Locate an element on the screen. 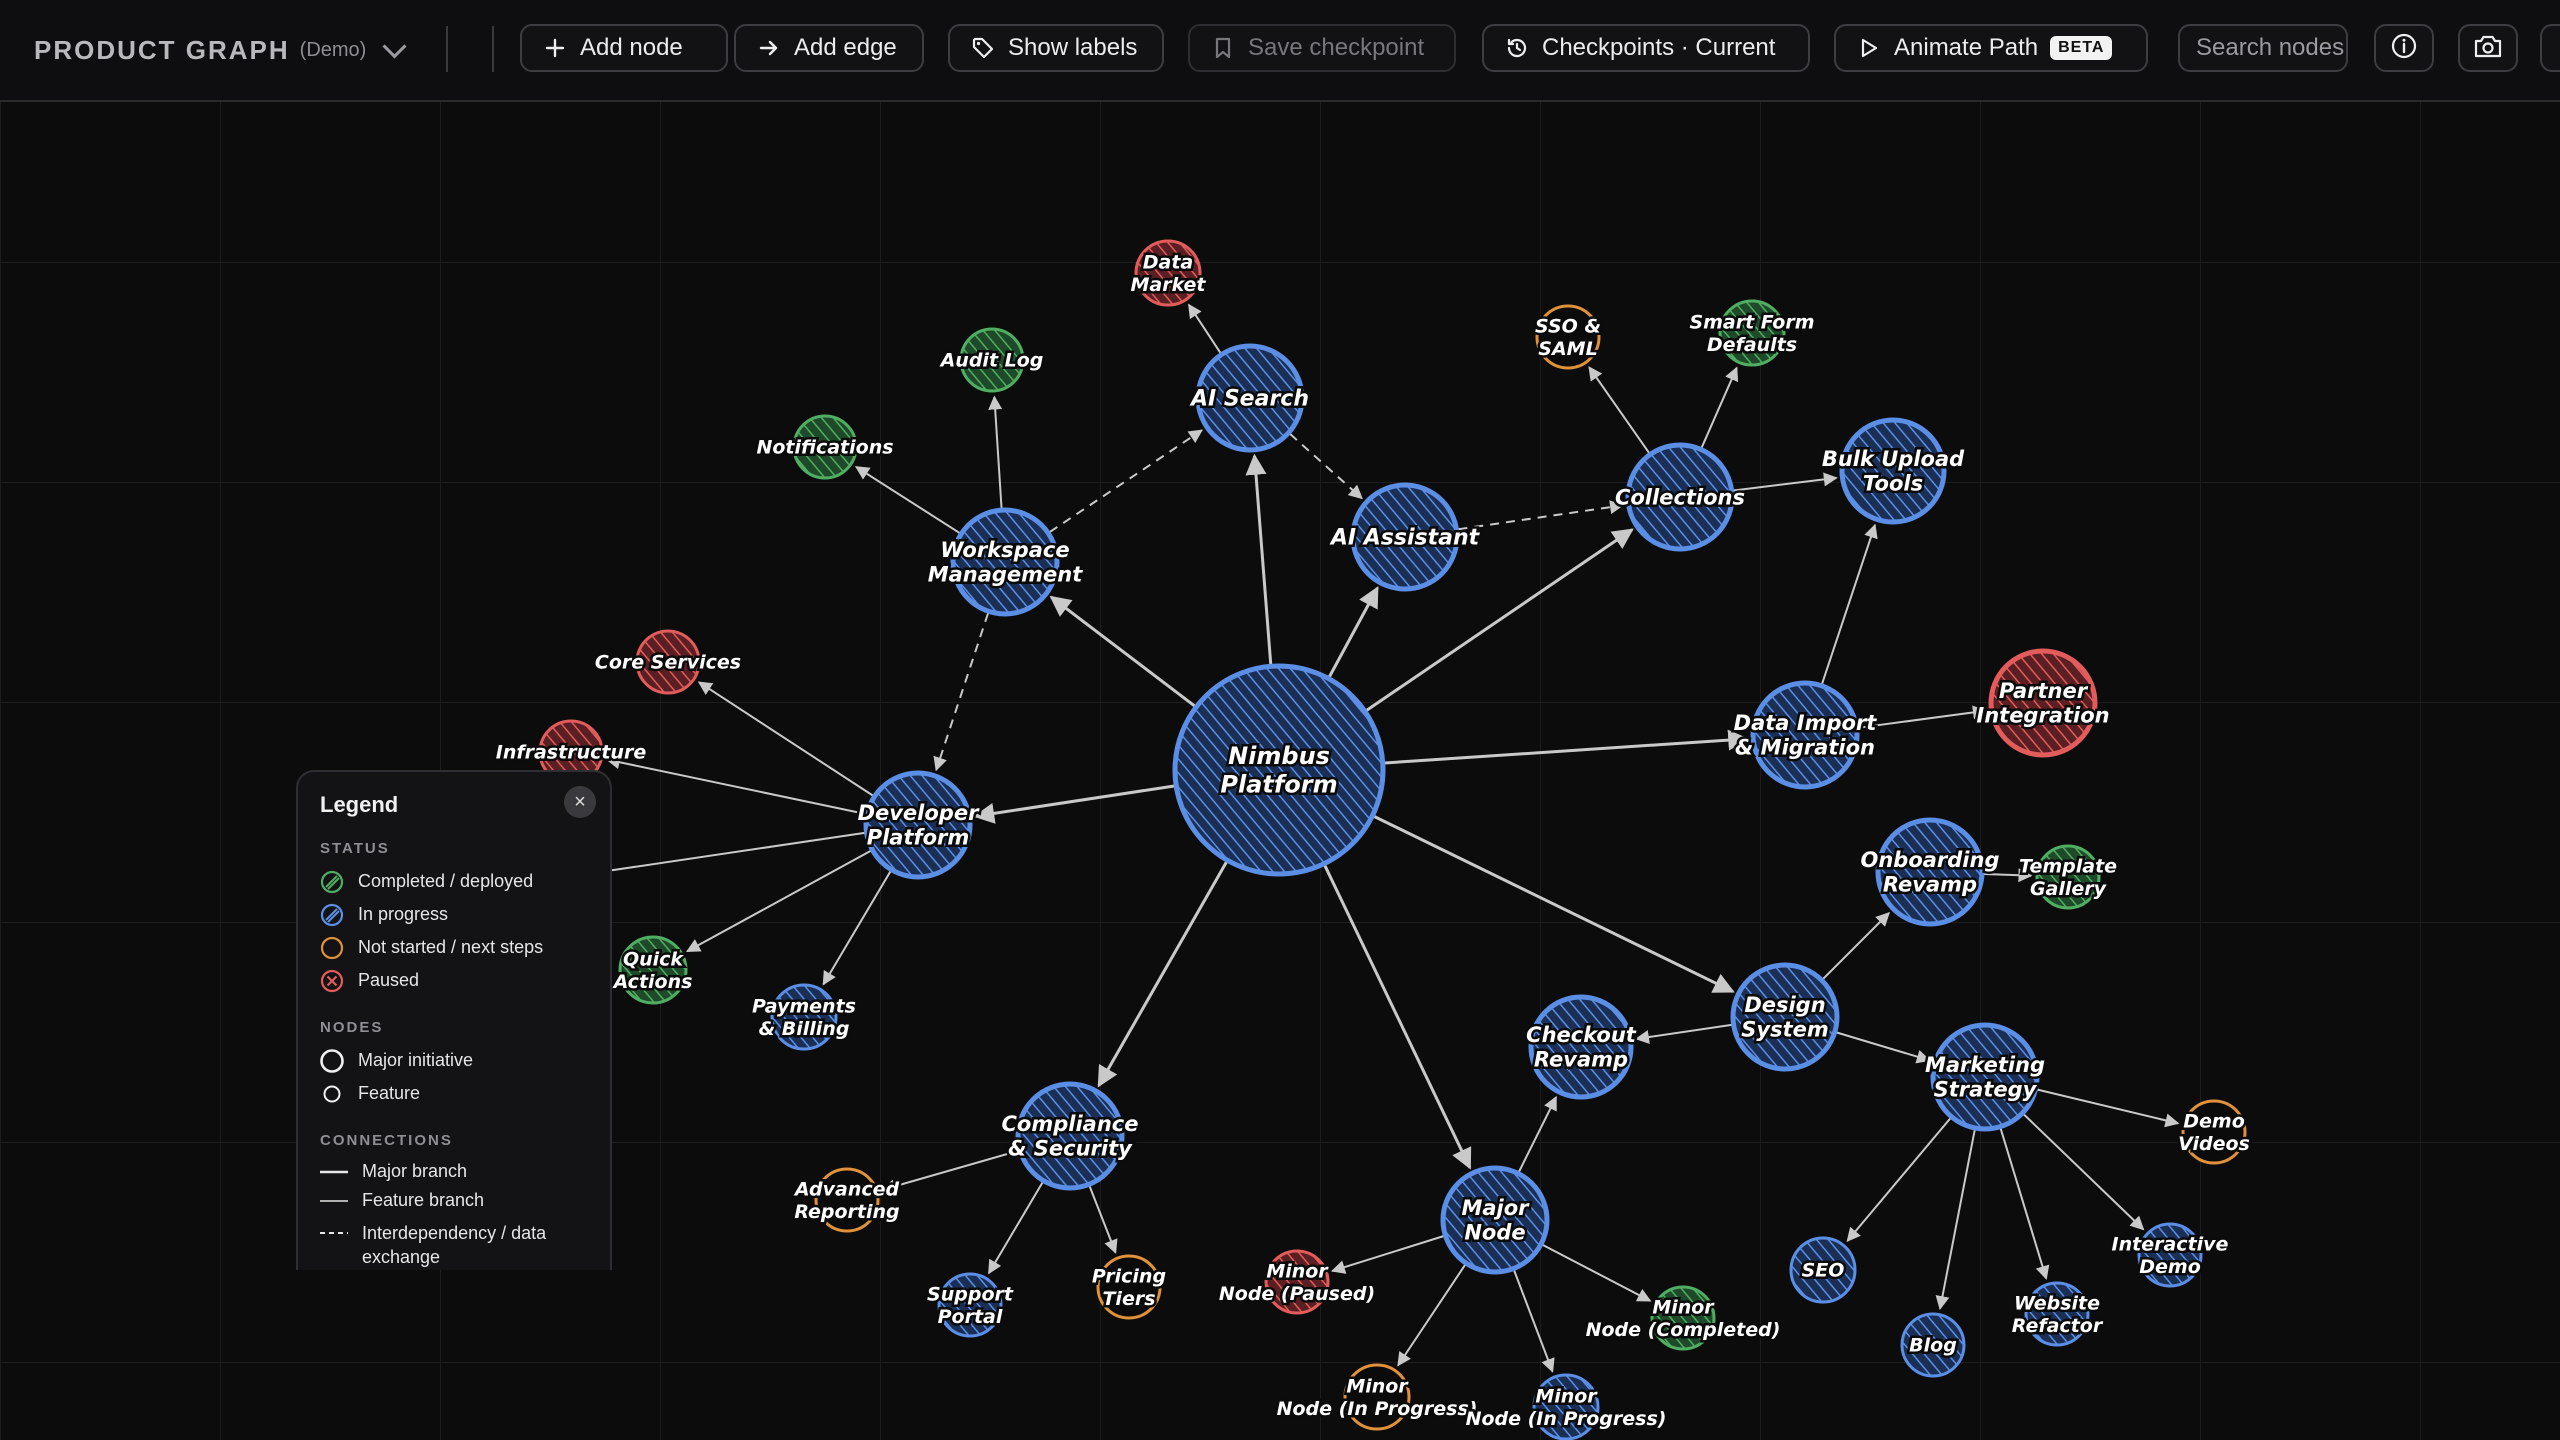 This screenshot has width=2560, height=1440. info-button is located at coordinates (2404, 48).